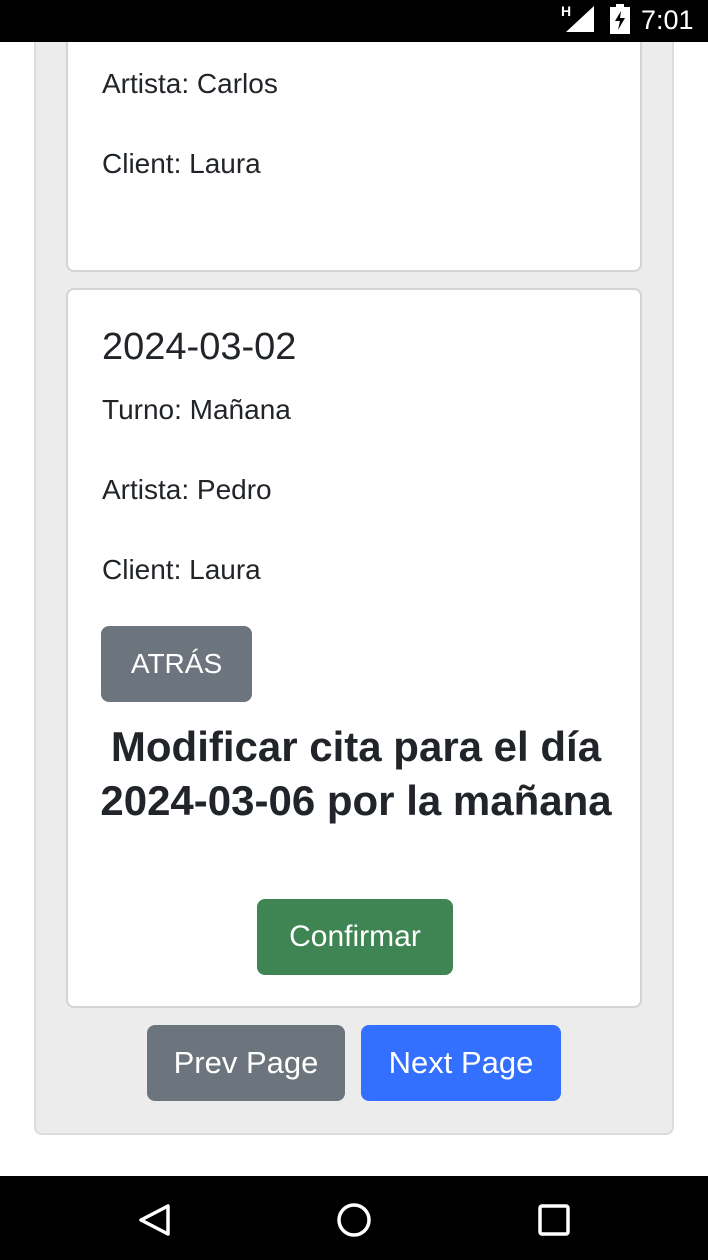  Describe the element at coordinates (554, 1220) in the screenshot. I see `recents-nav-icon` at that location.